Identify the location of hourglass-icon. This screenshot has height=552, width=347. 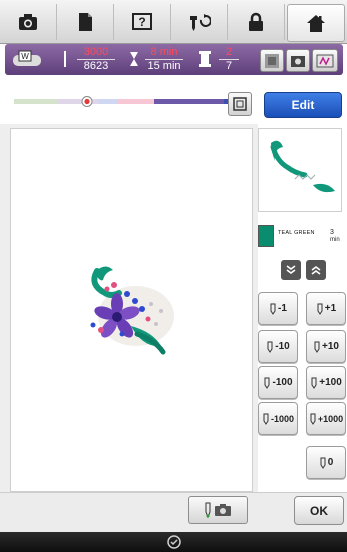
(134, 59).